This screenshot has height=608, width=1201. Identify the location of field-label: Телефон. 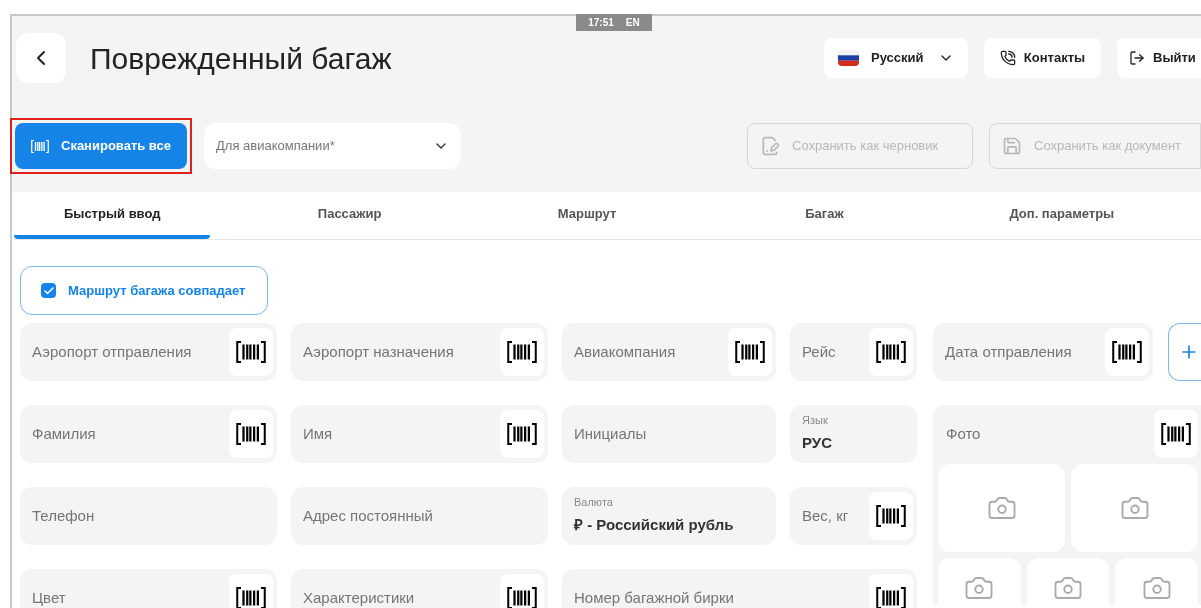
(63, 515).